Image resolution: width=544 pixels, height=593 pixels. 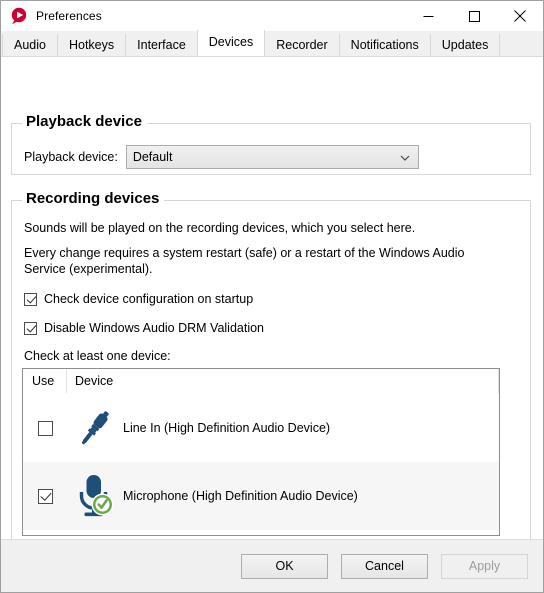 What do you see at coordinates (384, 566) in the screenshot?
I see `cancel-button: Cancel` at bounding box center [384, 566].